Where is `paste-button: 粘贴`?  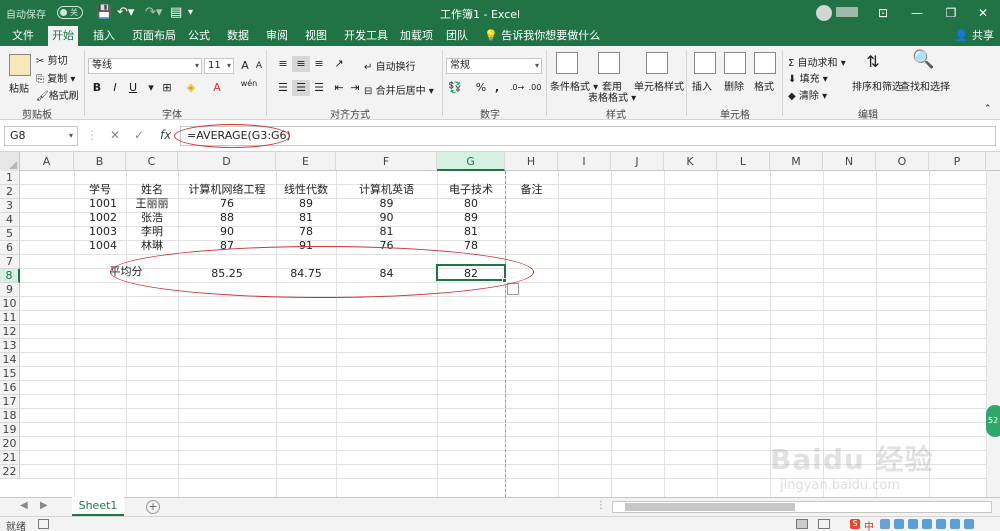
paste-button: 粘贴 is located at coordinates (19, 87).